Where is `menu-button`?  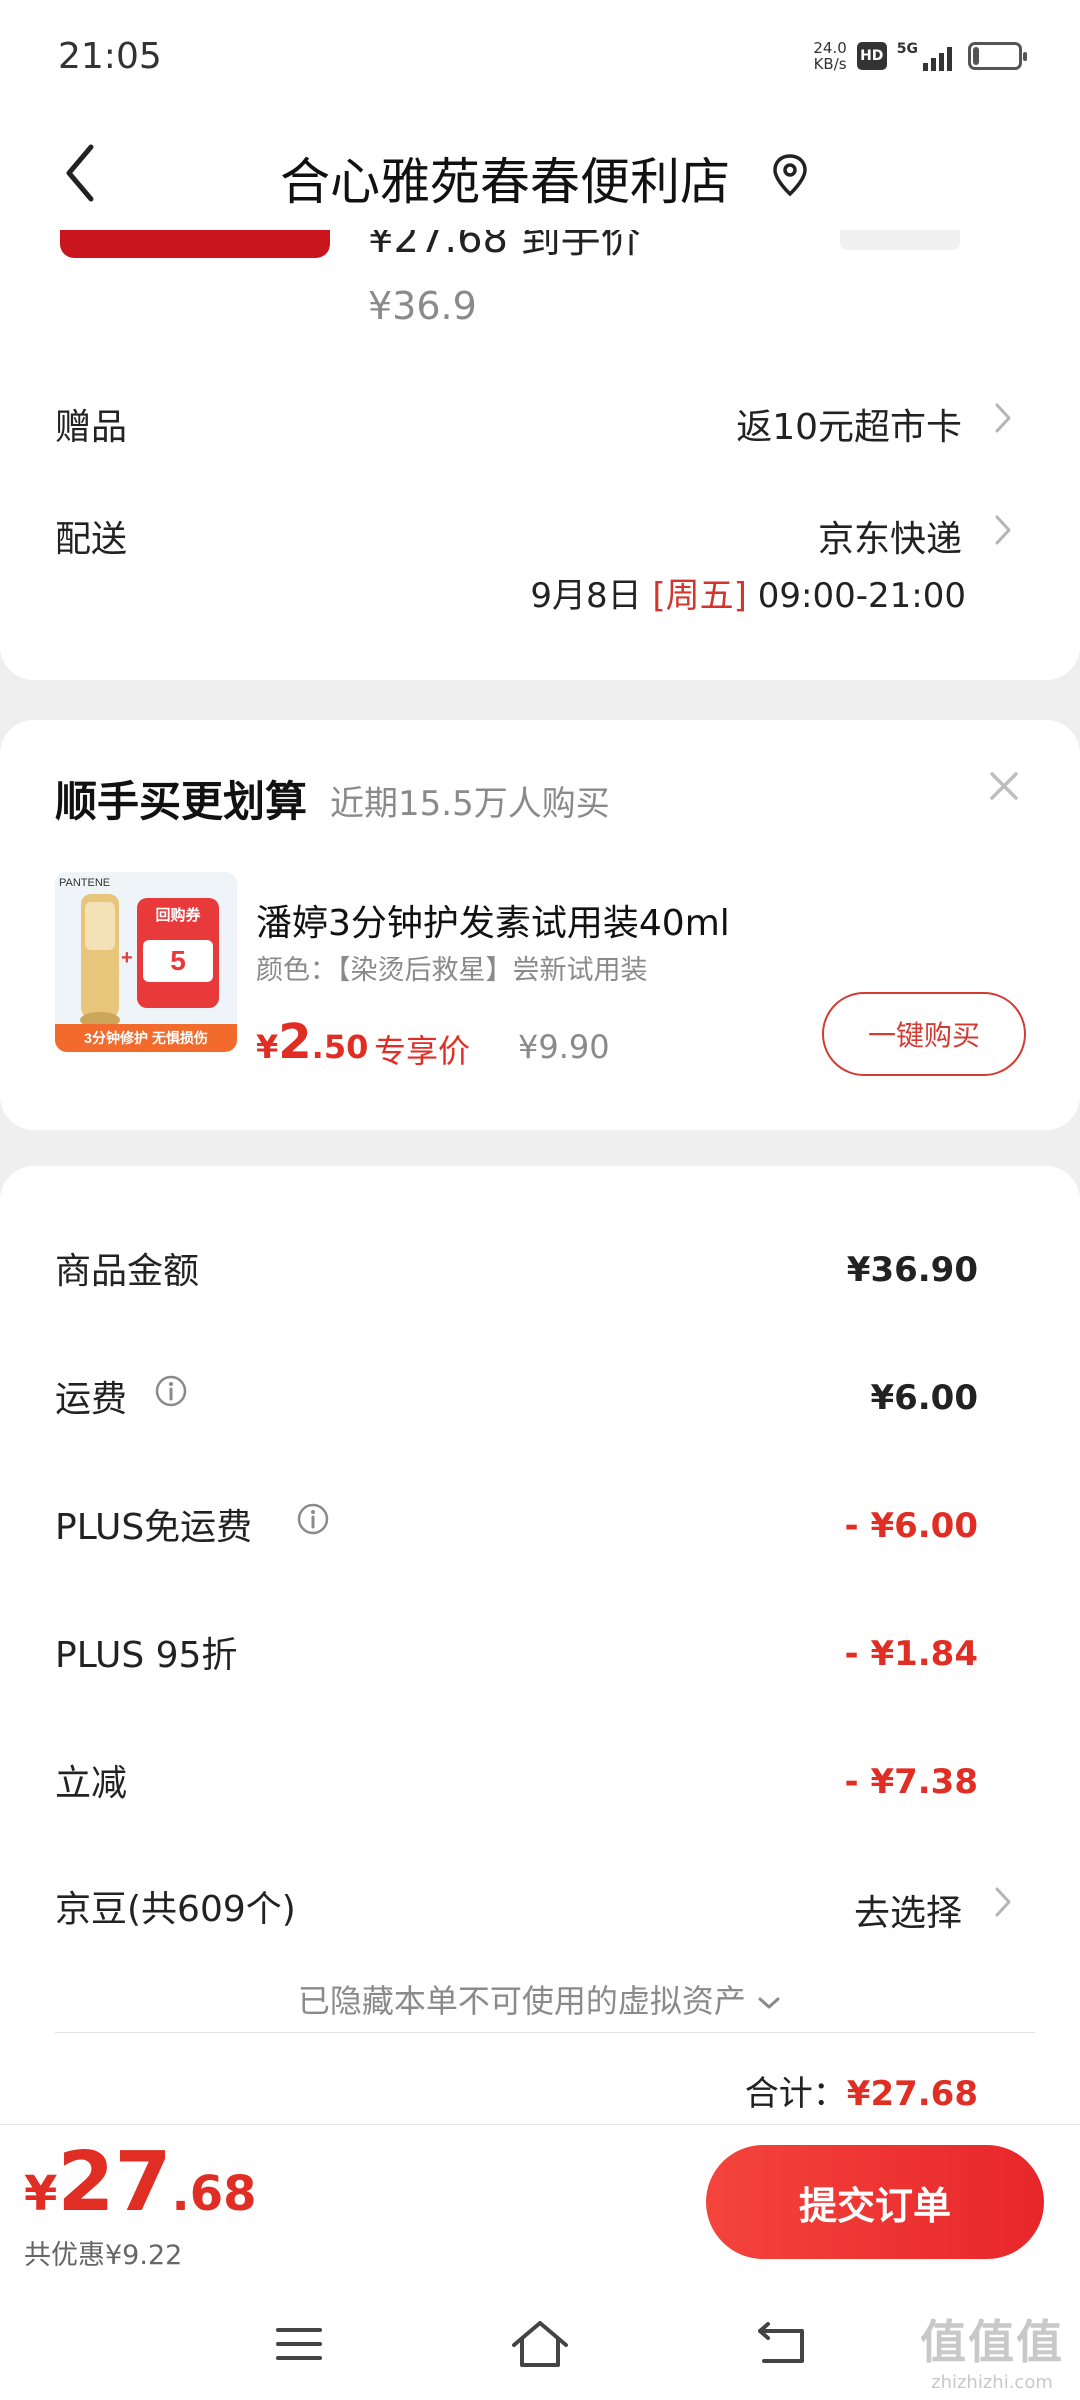 menu-button is located at coordinates (299, 2344).